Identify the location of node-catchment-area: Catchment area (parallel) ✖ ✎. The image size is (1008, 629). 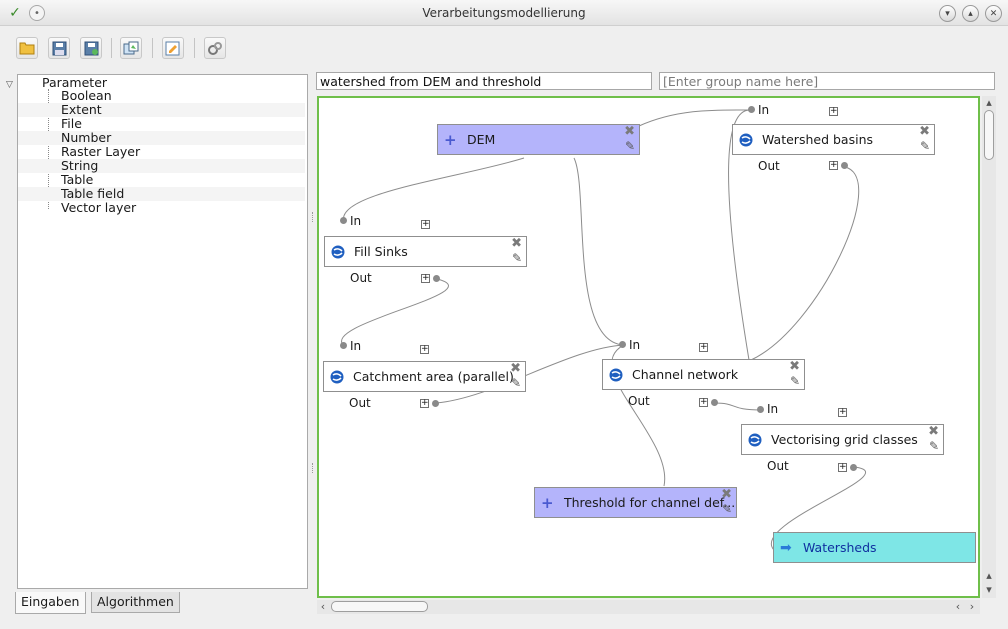
(424, 376).